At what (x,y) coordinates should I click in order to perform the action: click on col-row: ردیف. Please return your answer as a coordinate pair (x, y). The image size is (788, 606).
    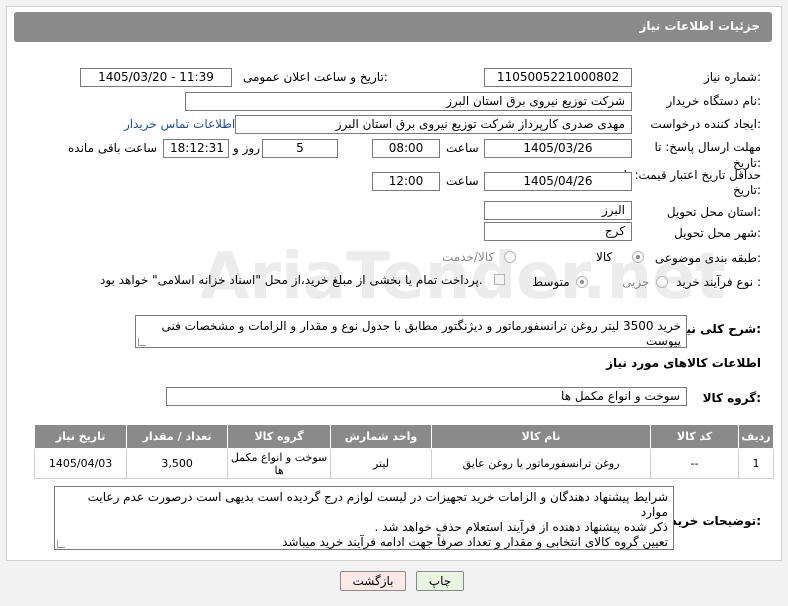
    Looking at the image, I should click on (756, 436).